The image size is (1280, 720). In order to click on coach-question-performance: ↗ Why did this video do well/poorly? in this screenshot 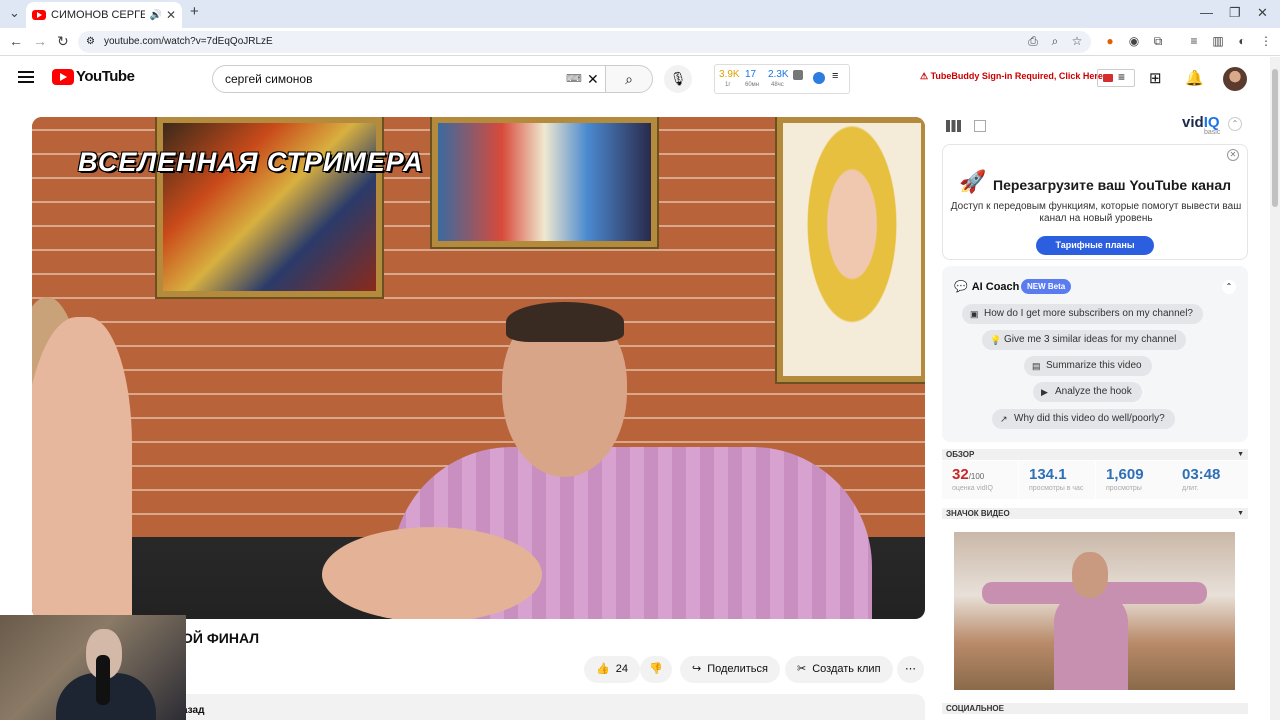, I will do `click(1083, 419)`.